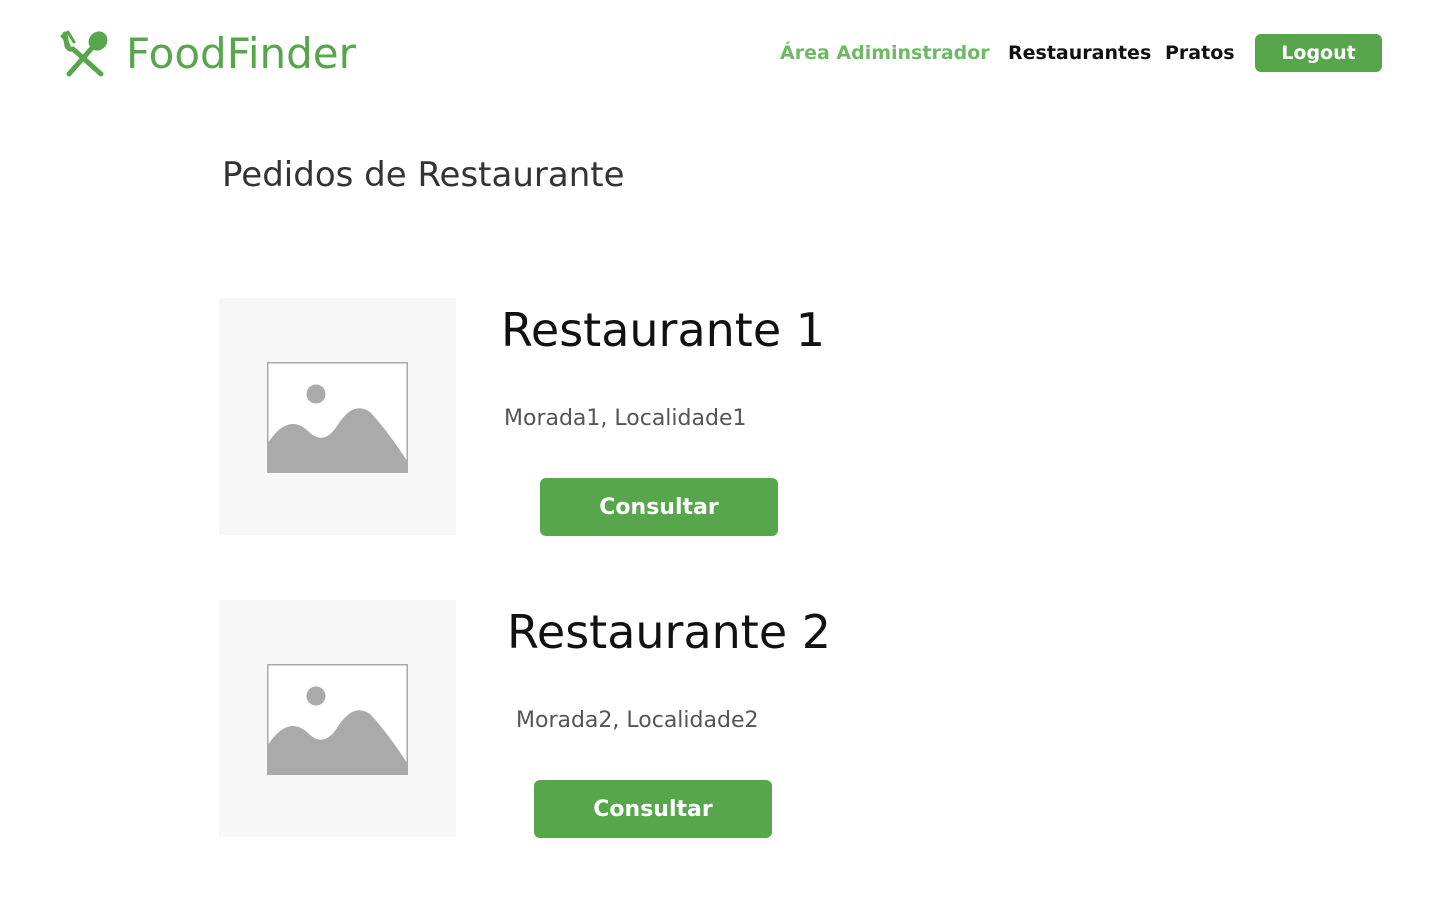 The image size is (1440, 900). I want to click on restaurant-name: Restaurante 2, so click(669, 632).